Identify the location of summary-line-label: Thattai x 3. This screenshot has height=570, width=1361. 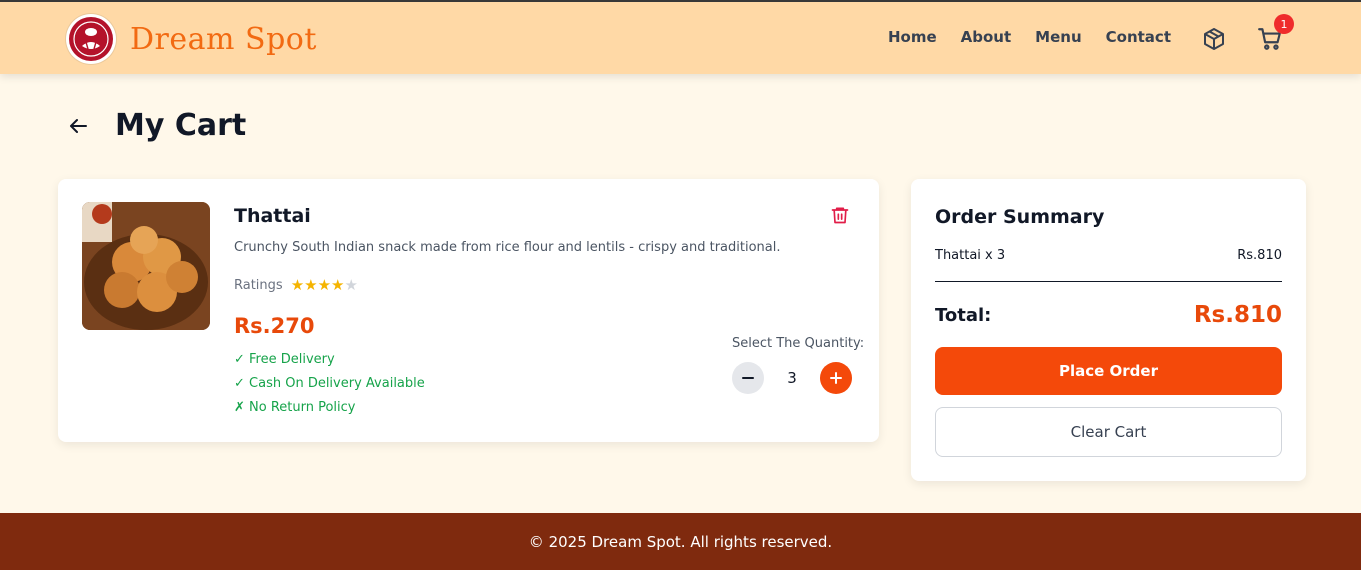
(970, 255).